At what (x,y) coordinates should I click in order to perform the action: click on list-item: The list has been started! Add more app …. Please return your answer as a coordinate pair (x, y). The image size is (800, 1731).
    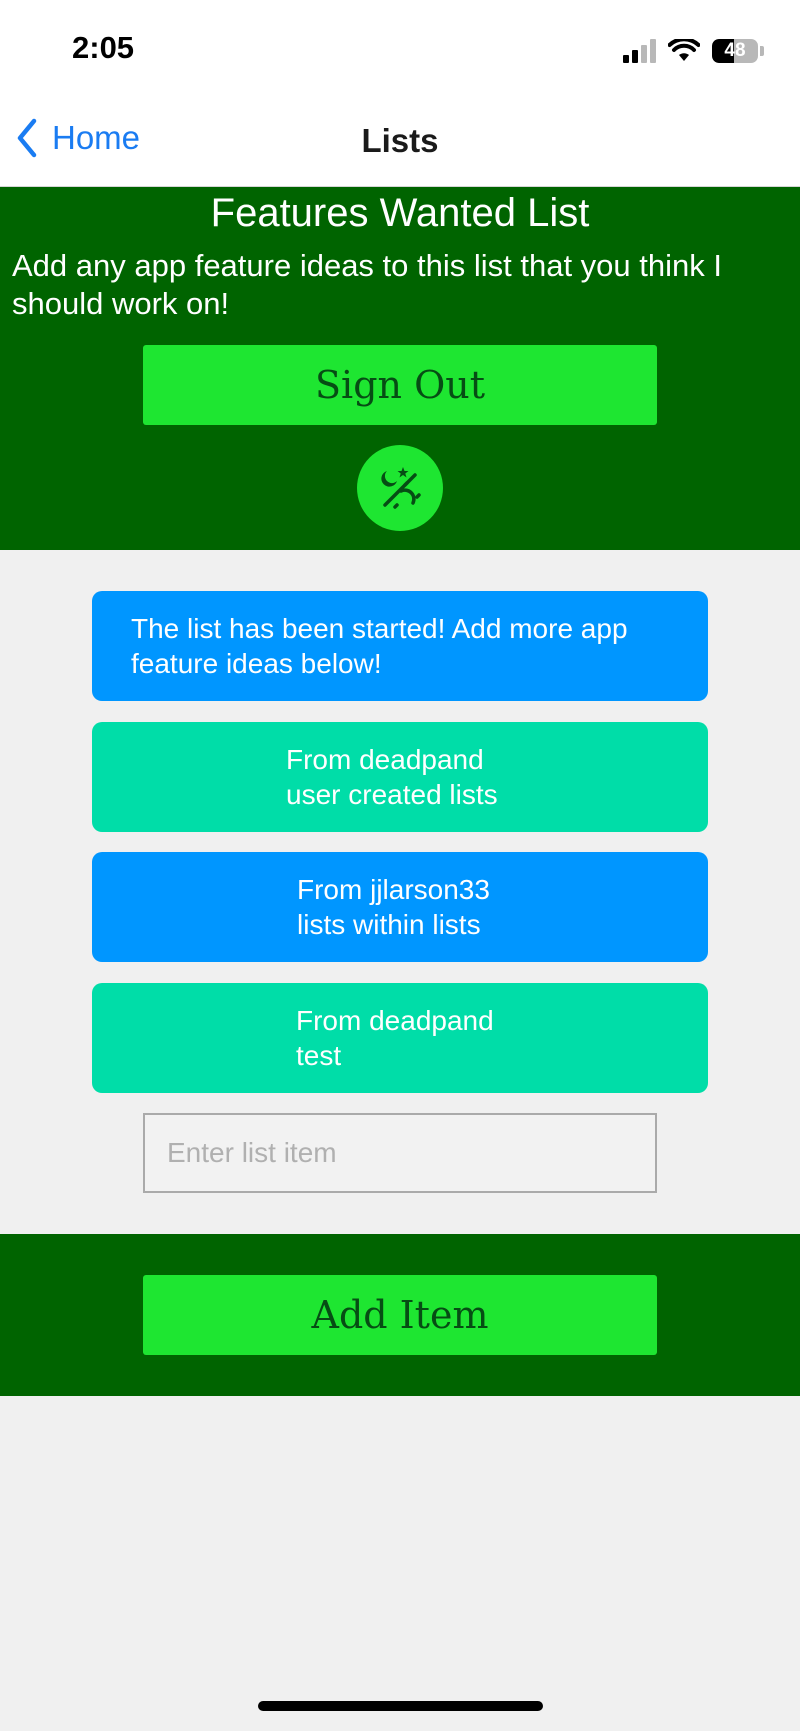
    Looking at the image, I should click on (400, 646).